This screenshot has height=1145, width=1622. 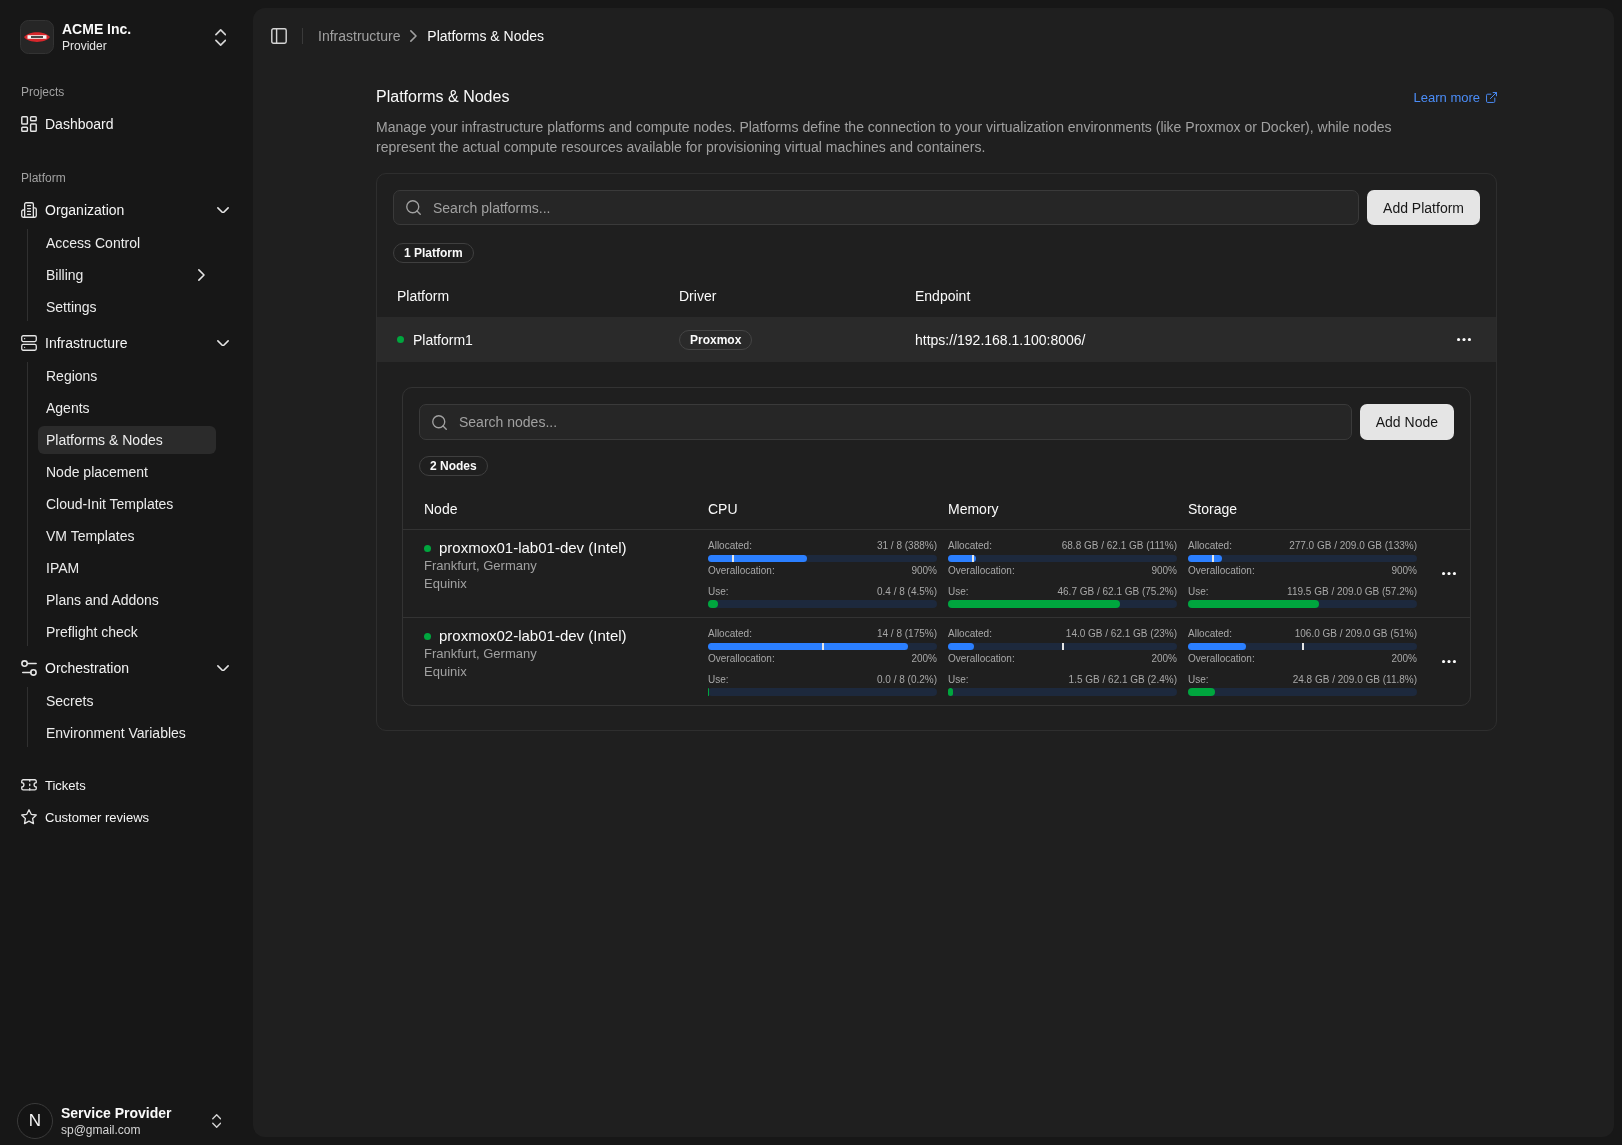 I want to click on grid-icon, so click(x=29, y=124).